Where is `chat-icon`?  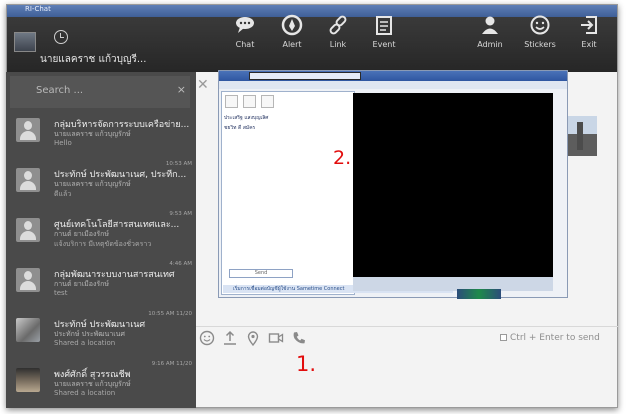 chat-icon is located at coordinates (245, 25).